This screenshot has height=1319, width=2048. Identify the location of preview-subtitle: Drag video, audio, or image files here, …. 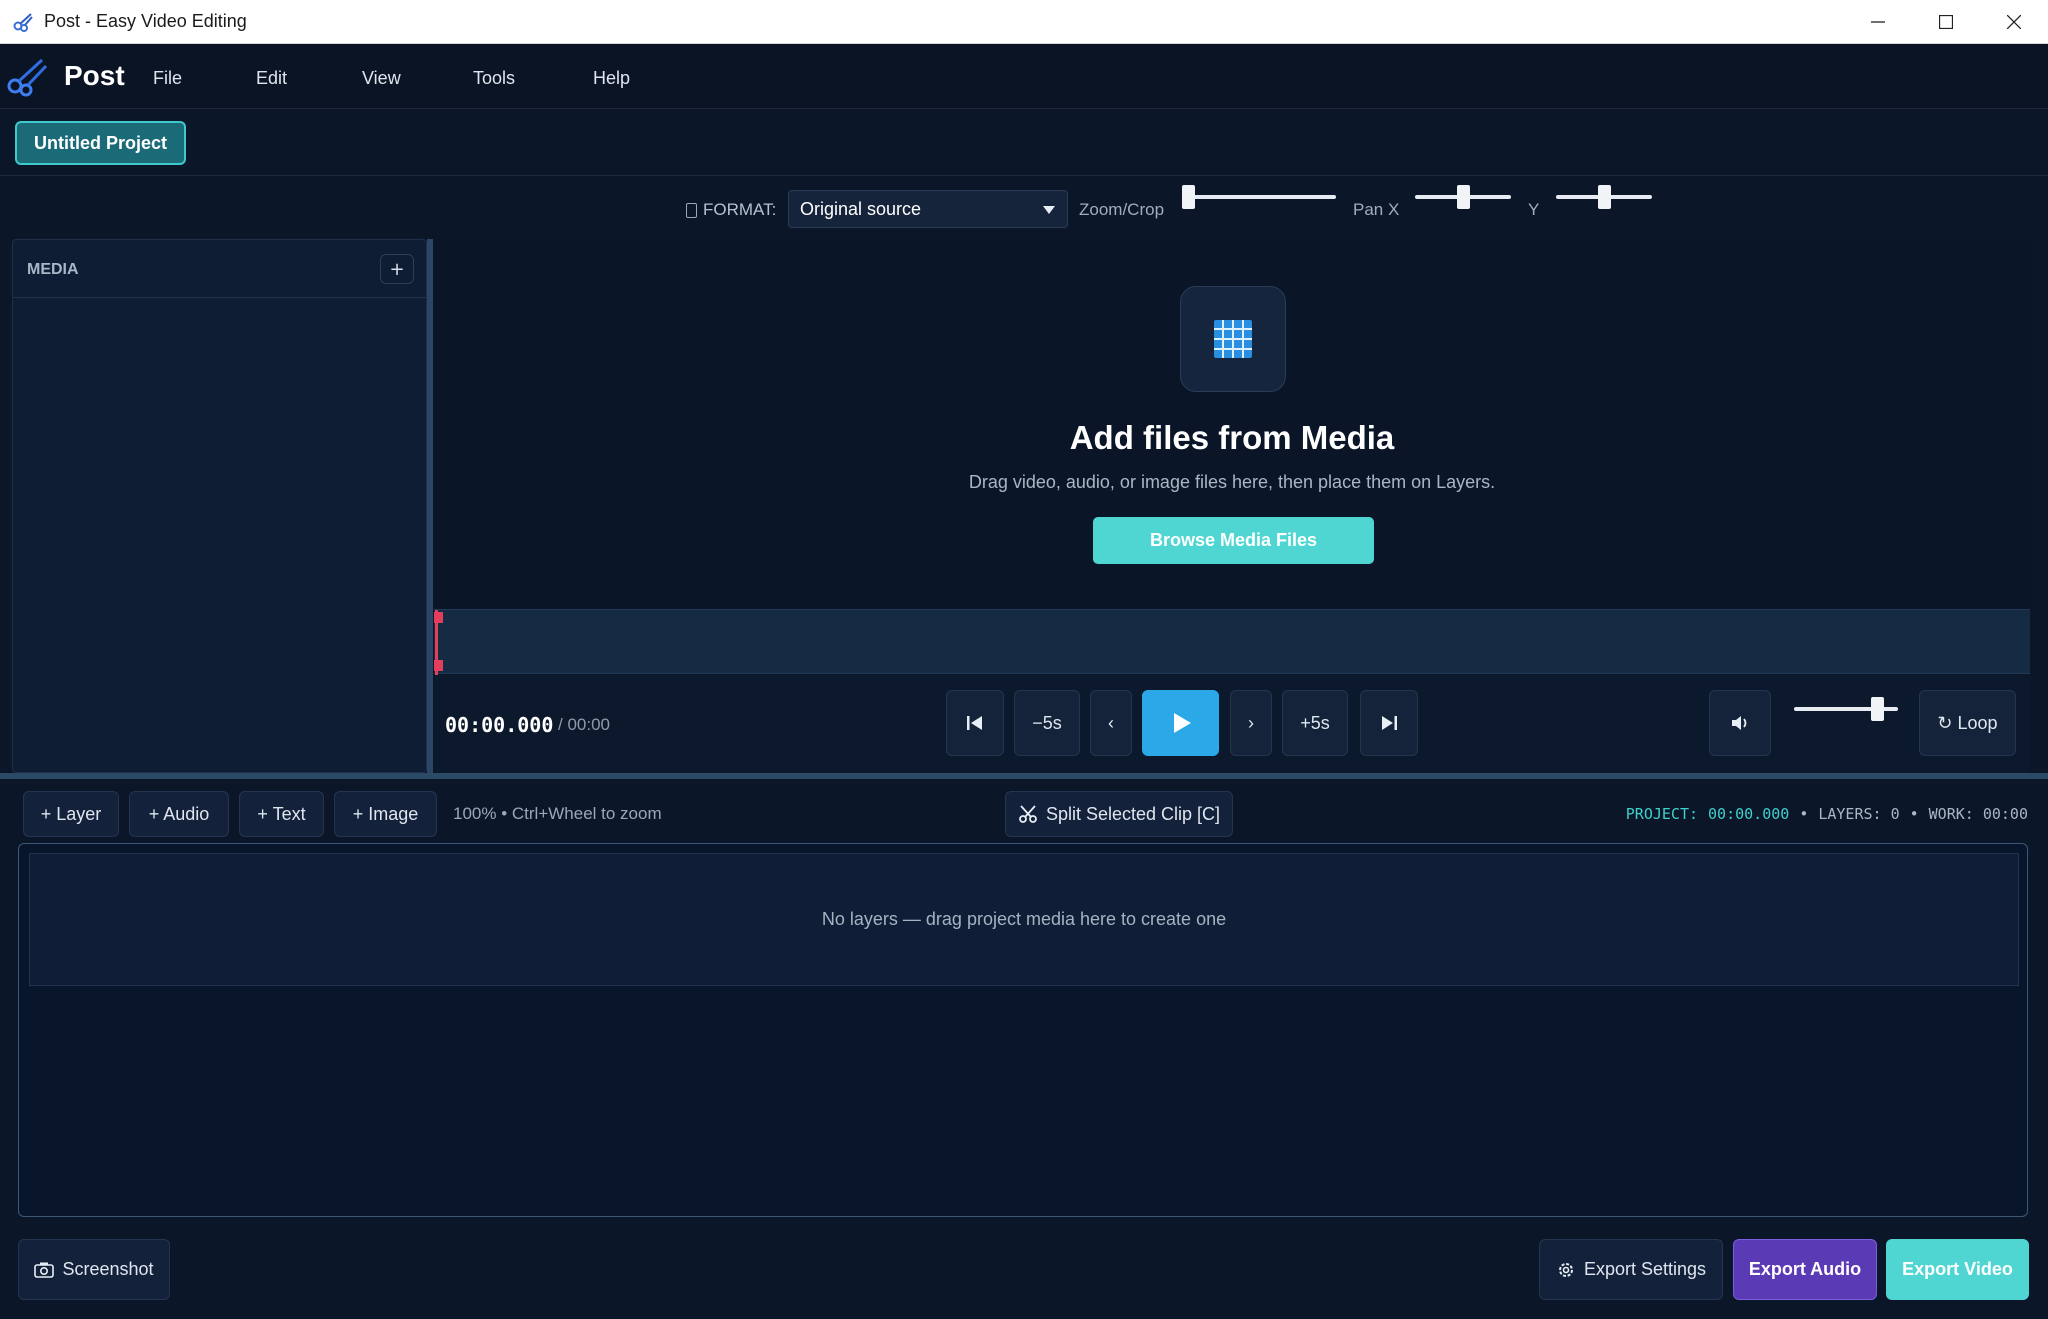
(1232, 482).